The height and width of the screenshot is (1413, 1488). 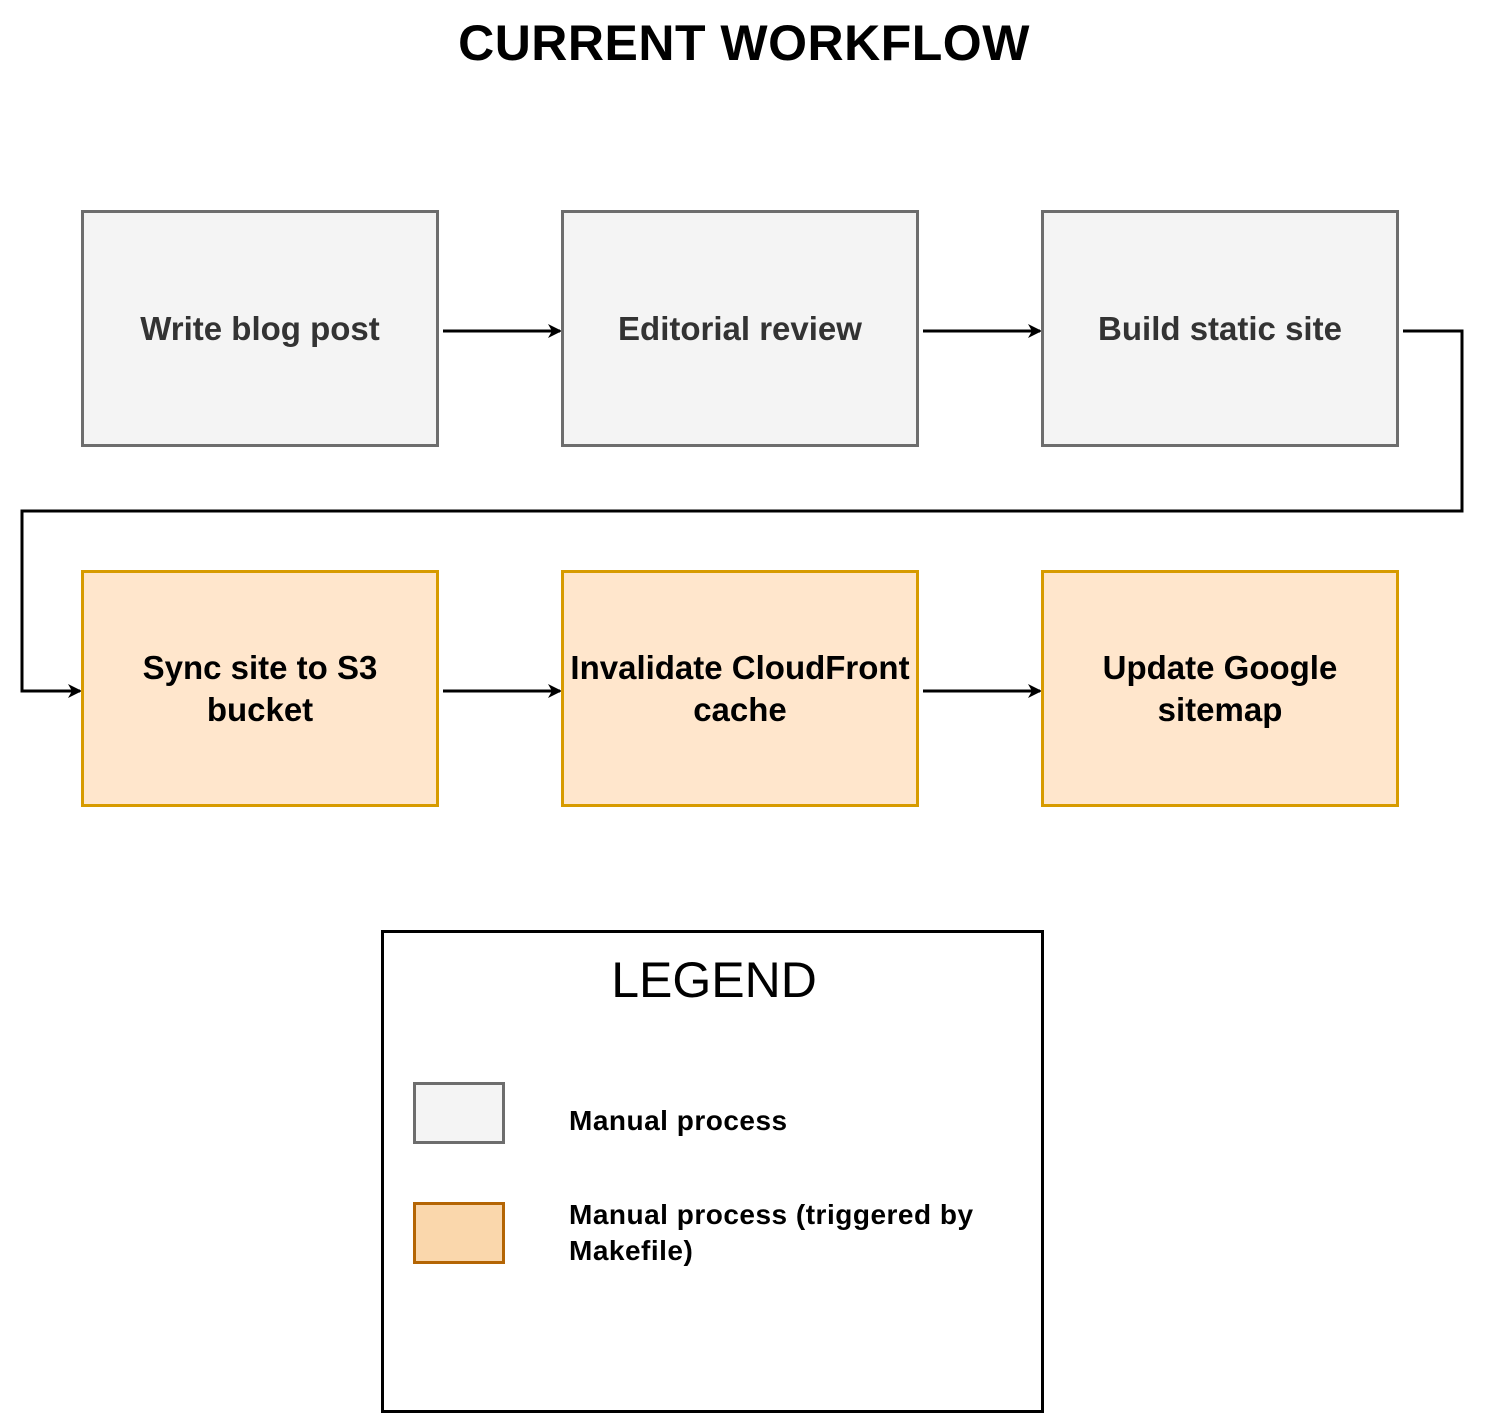 I want to click on step-label: Sync site to S3 bucket, so click(x=260, y=688).